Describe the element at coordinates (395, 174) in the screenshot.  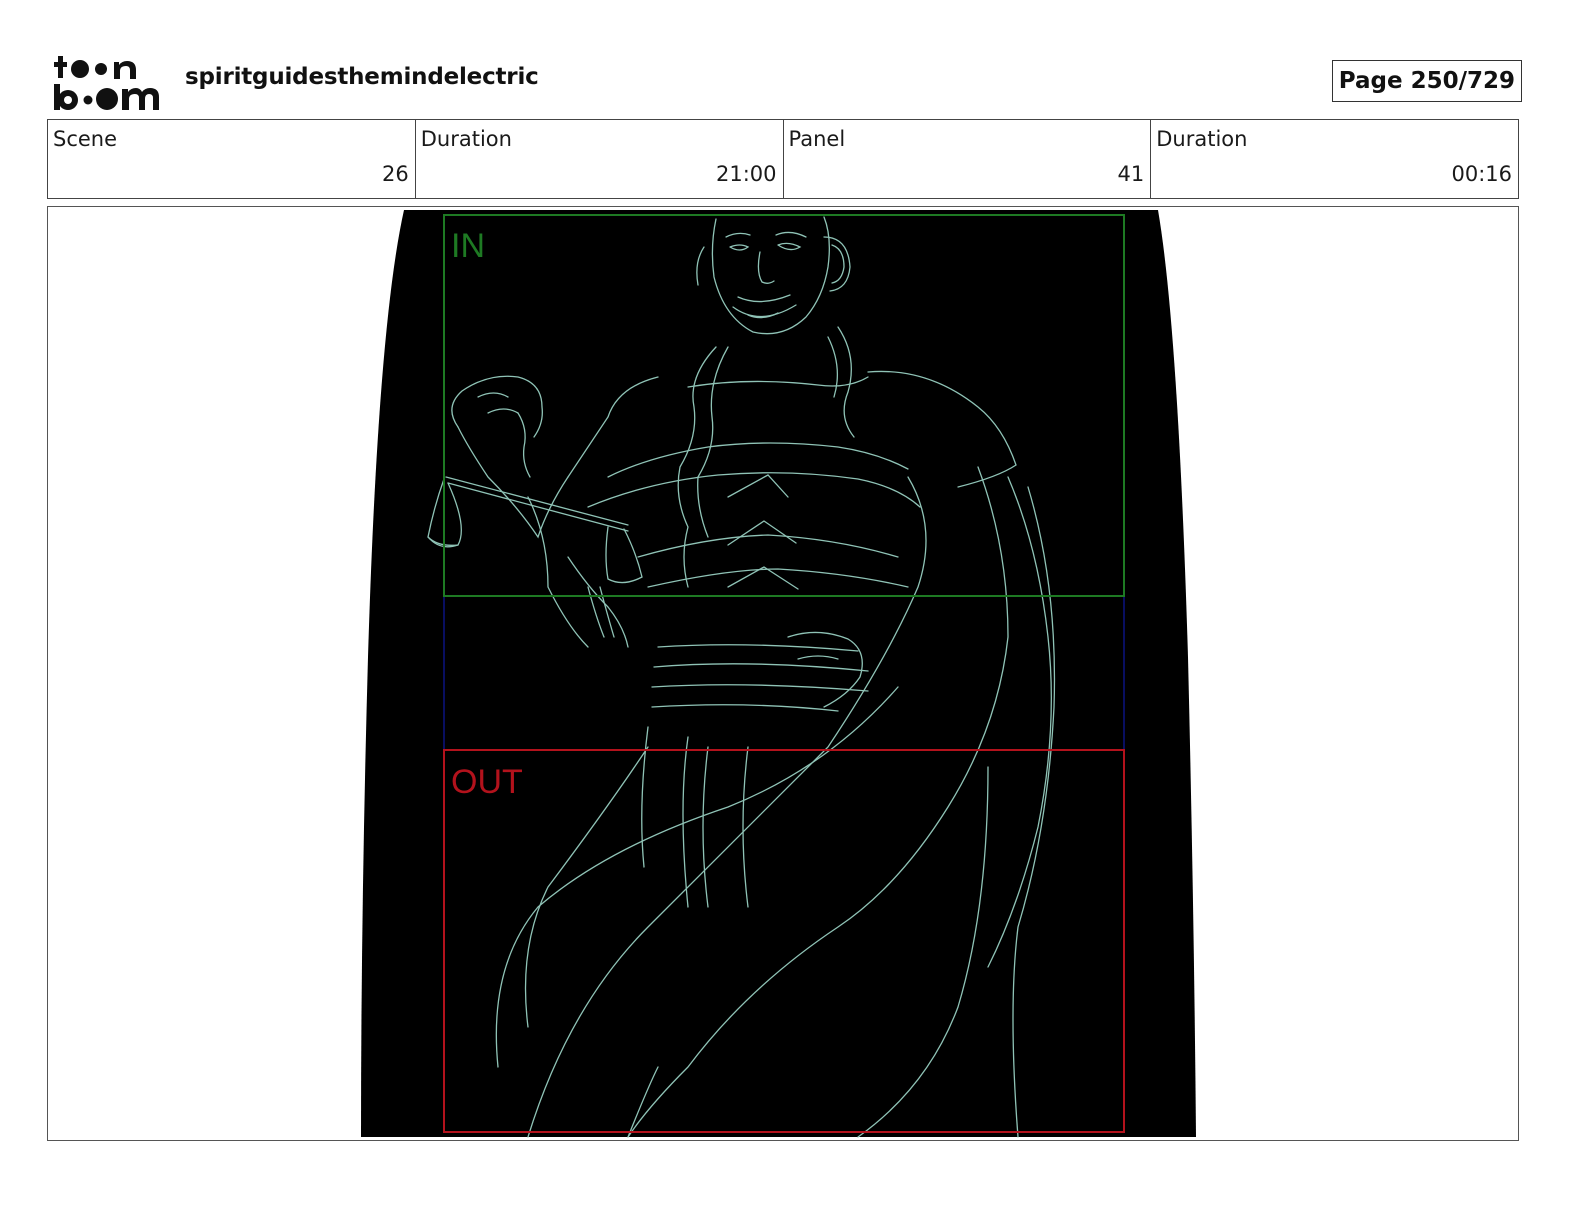
I see `scene-value: 26` at that location.